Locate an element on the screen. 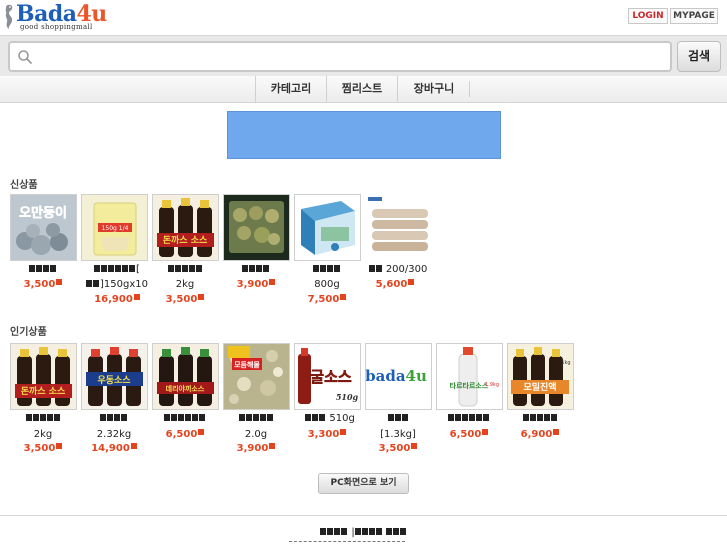  product-price-text: 3,900 is located at coordinates (252, 448).